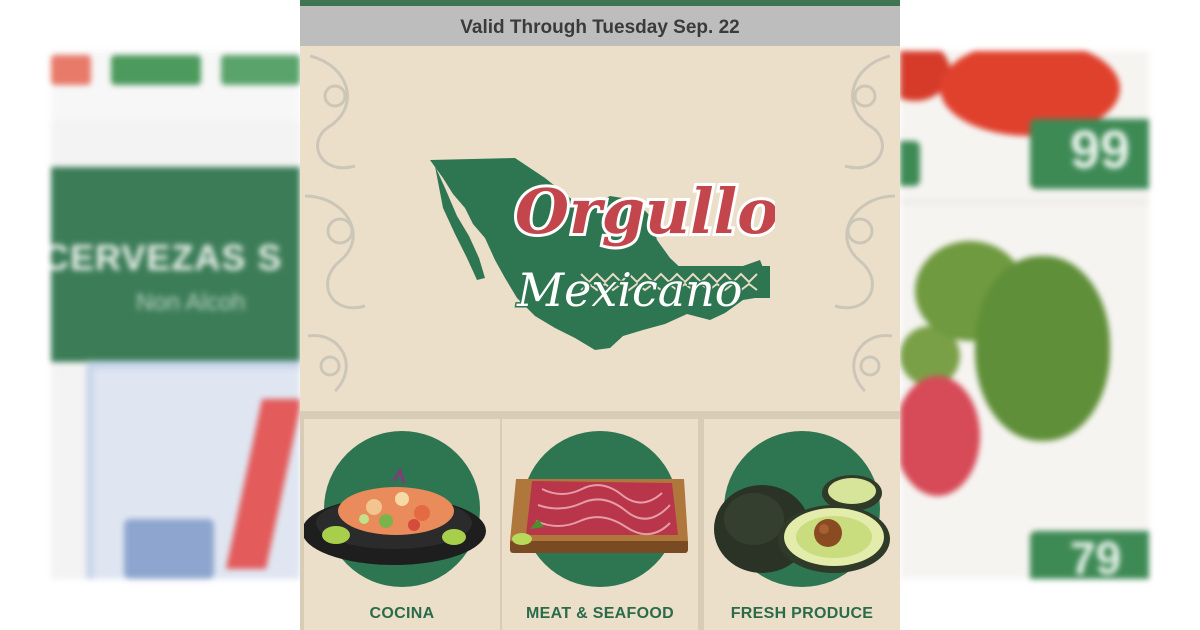 Image resolution: width=1200 pixels, height=630 pixels. Describe the element at coordinates (600, 27) in the screenshot. I see `validity-text: Valid Through Tuesday Sep. 22` at that location.